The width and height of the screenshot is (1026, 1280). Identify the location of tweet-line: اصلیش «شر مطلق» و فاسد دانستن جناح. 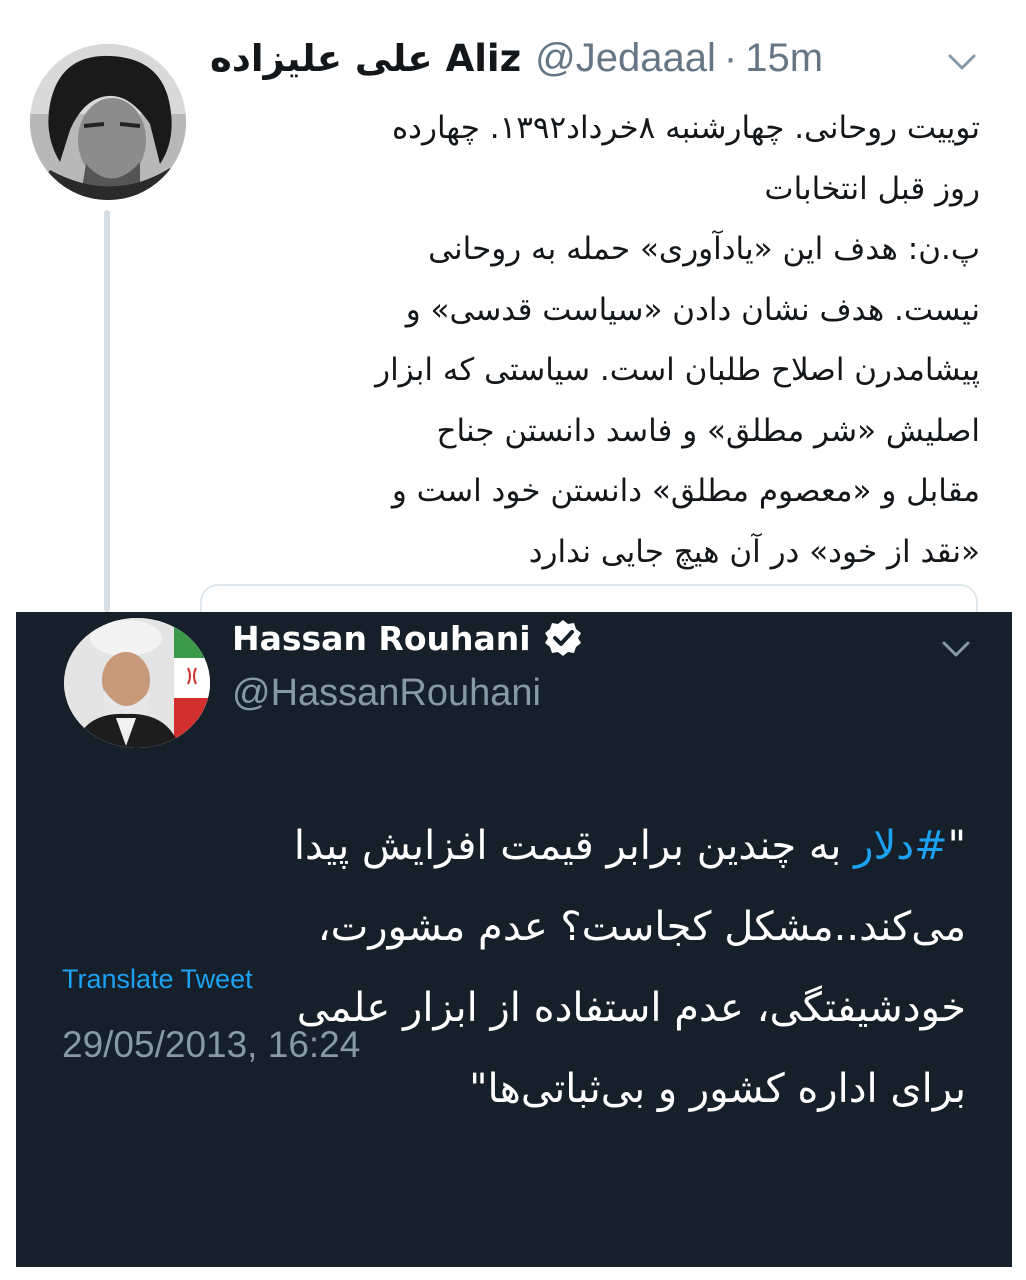
(708, 430).